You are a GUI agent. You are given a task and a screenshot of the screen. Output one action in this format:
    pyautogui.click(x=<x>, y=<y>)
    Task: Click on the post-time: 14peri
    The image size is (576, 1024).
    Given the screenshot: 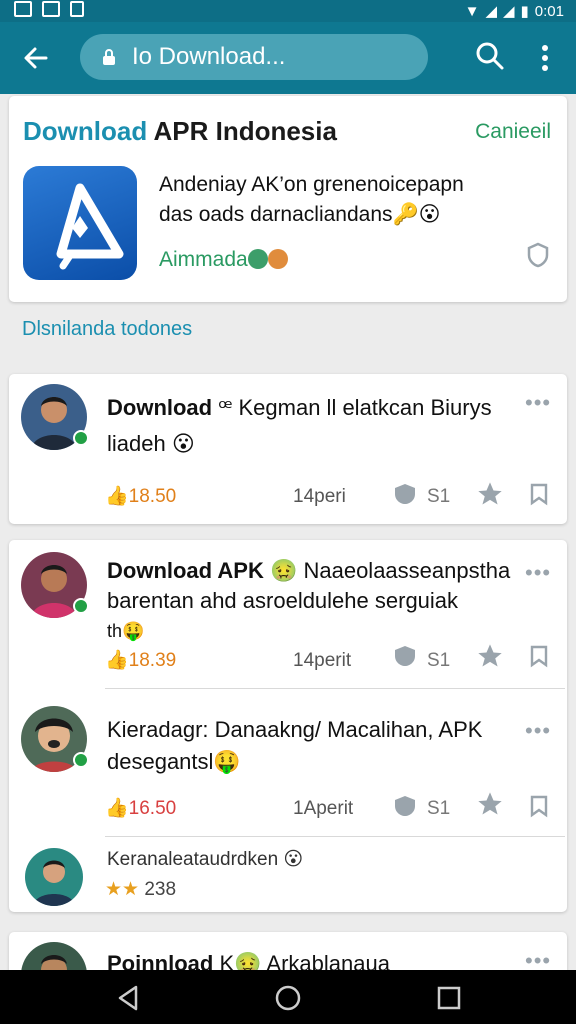 What is the action you would take?
    pyautogui.click(x=319, y=496)
    